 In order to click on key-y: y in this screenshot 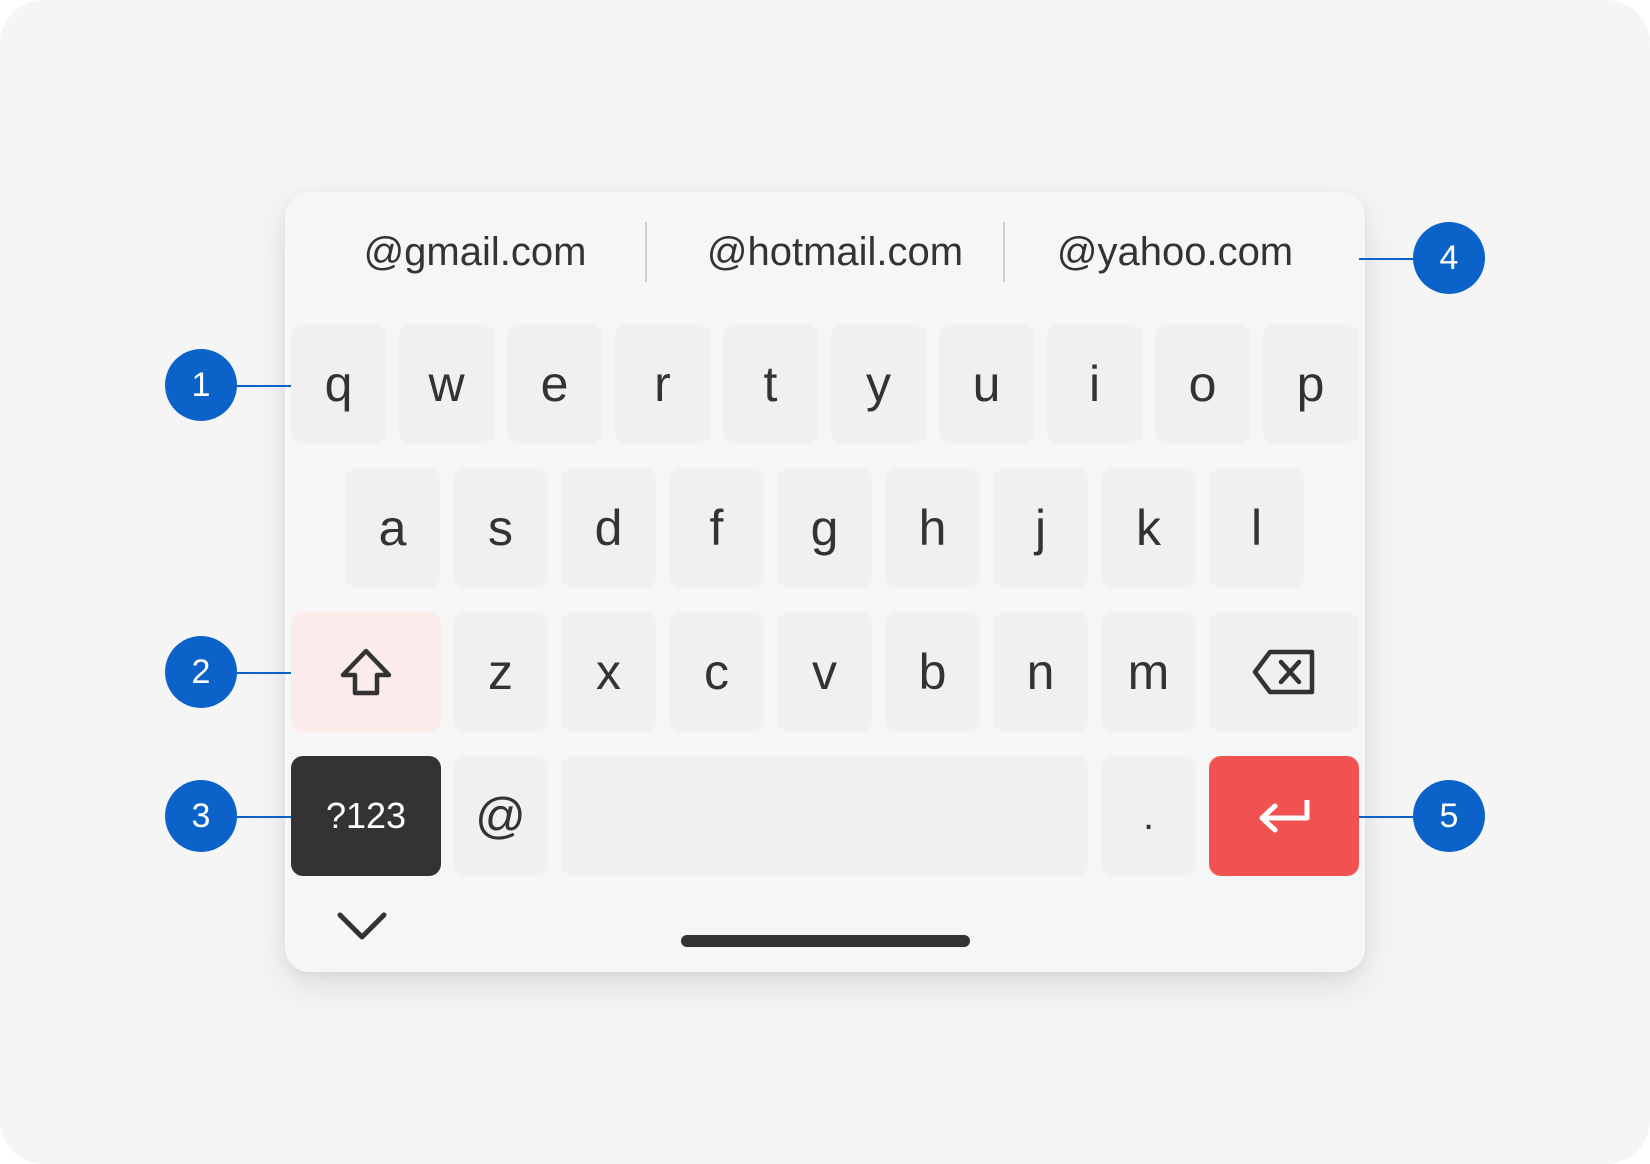, I will do `click(878, 384)`.